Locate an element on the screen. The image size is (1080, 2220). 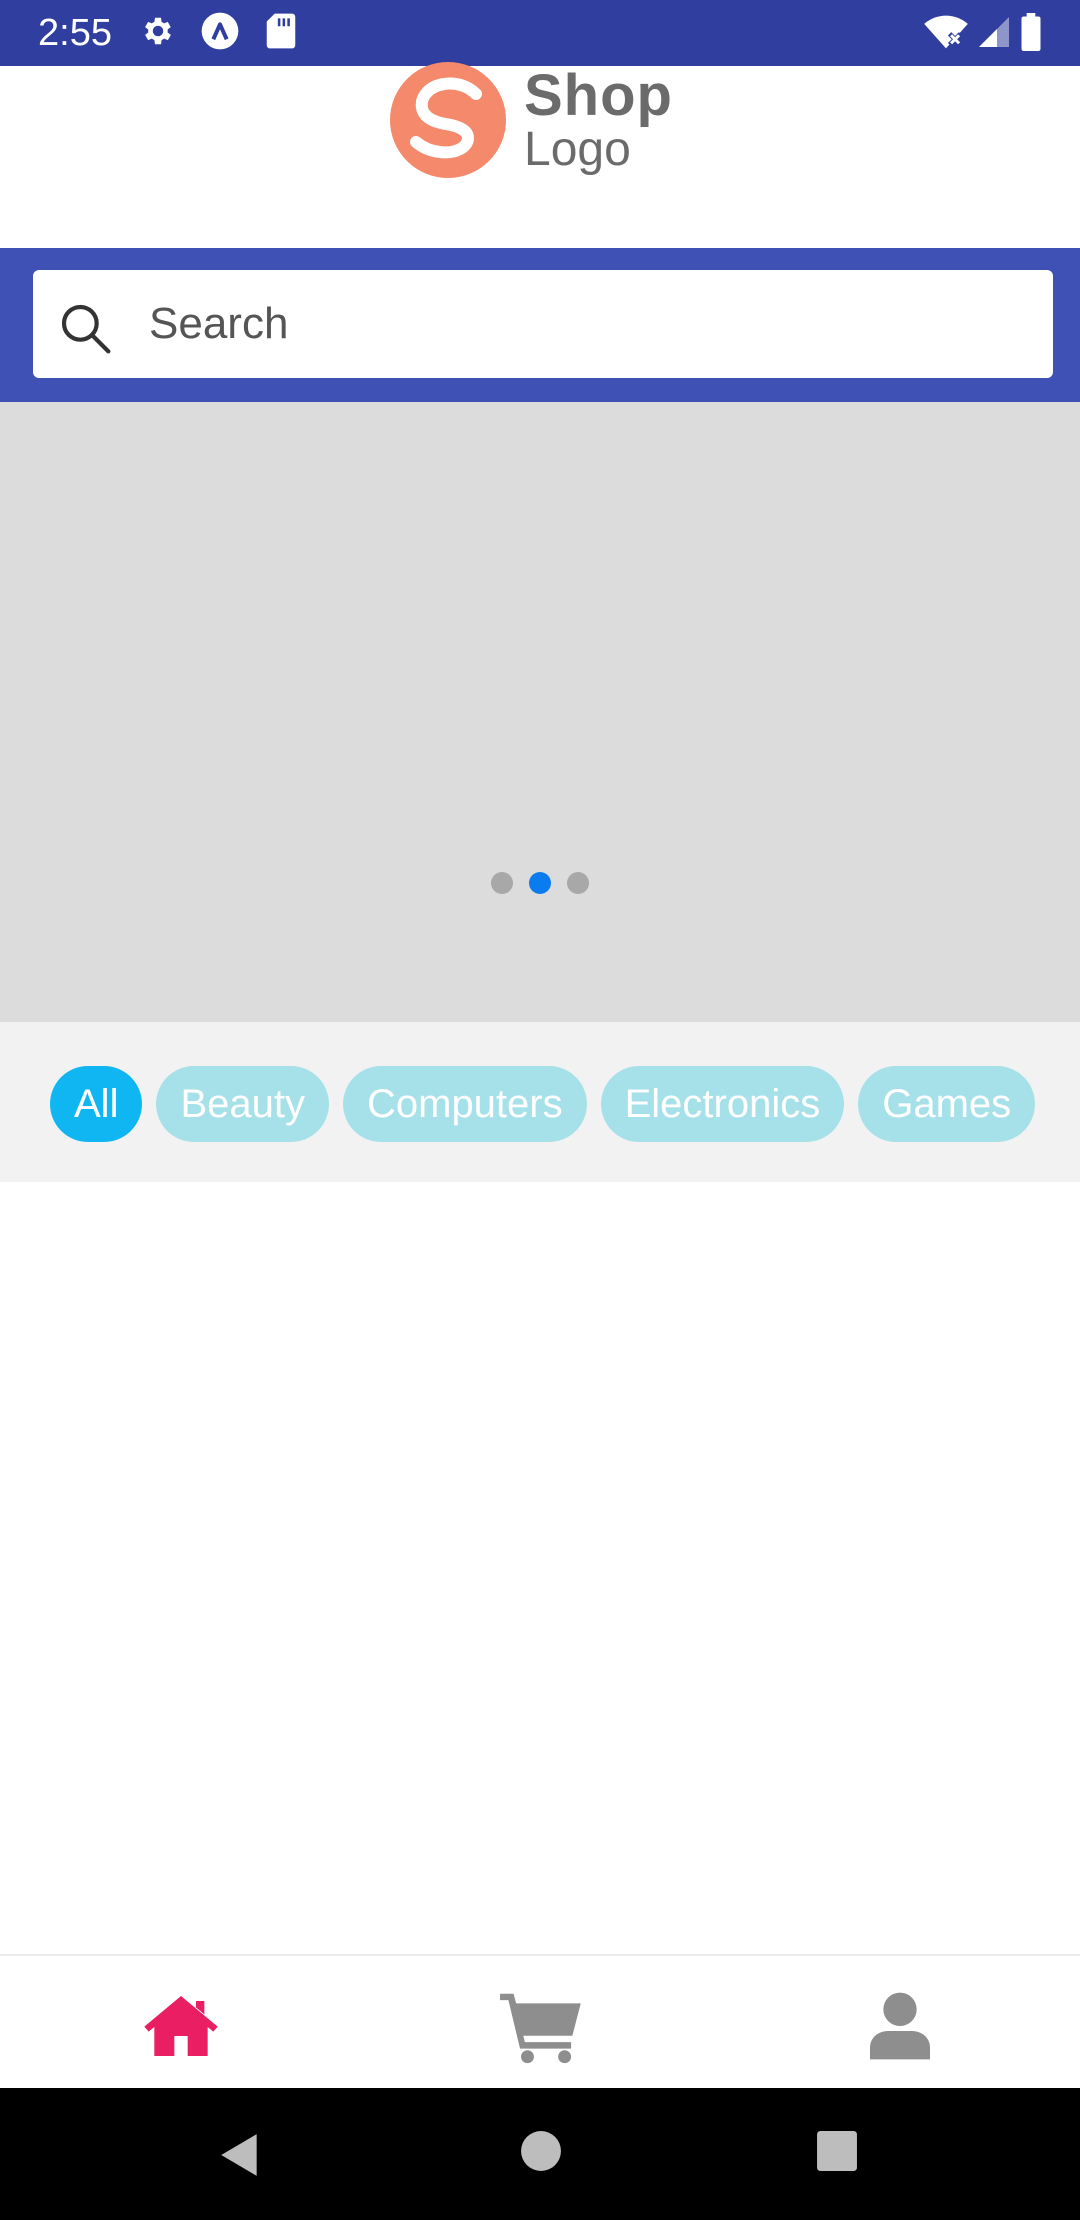
status-time: 2:55 is located at coordinates (75, 32).